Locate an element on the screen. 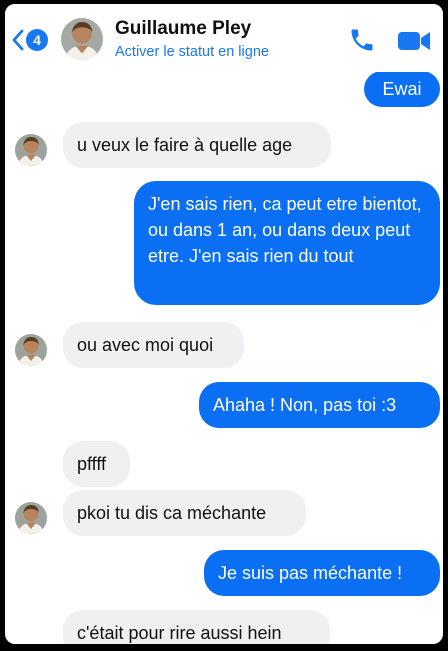 The width and height of the screenshot is (448, 651). back-button: 4 is located at coordinates (29, 40).